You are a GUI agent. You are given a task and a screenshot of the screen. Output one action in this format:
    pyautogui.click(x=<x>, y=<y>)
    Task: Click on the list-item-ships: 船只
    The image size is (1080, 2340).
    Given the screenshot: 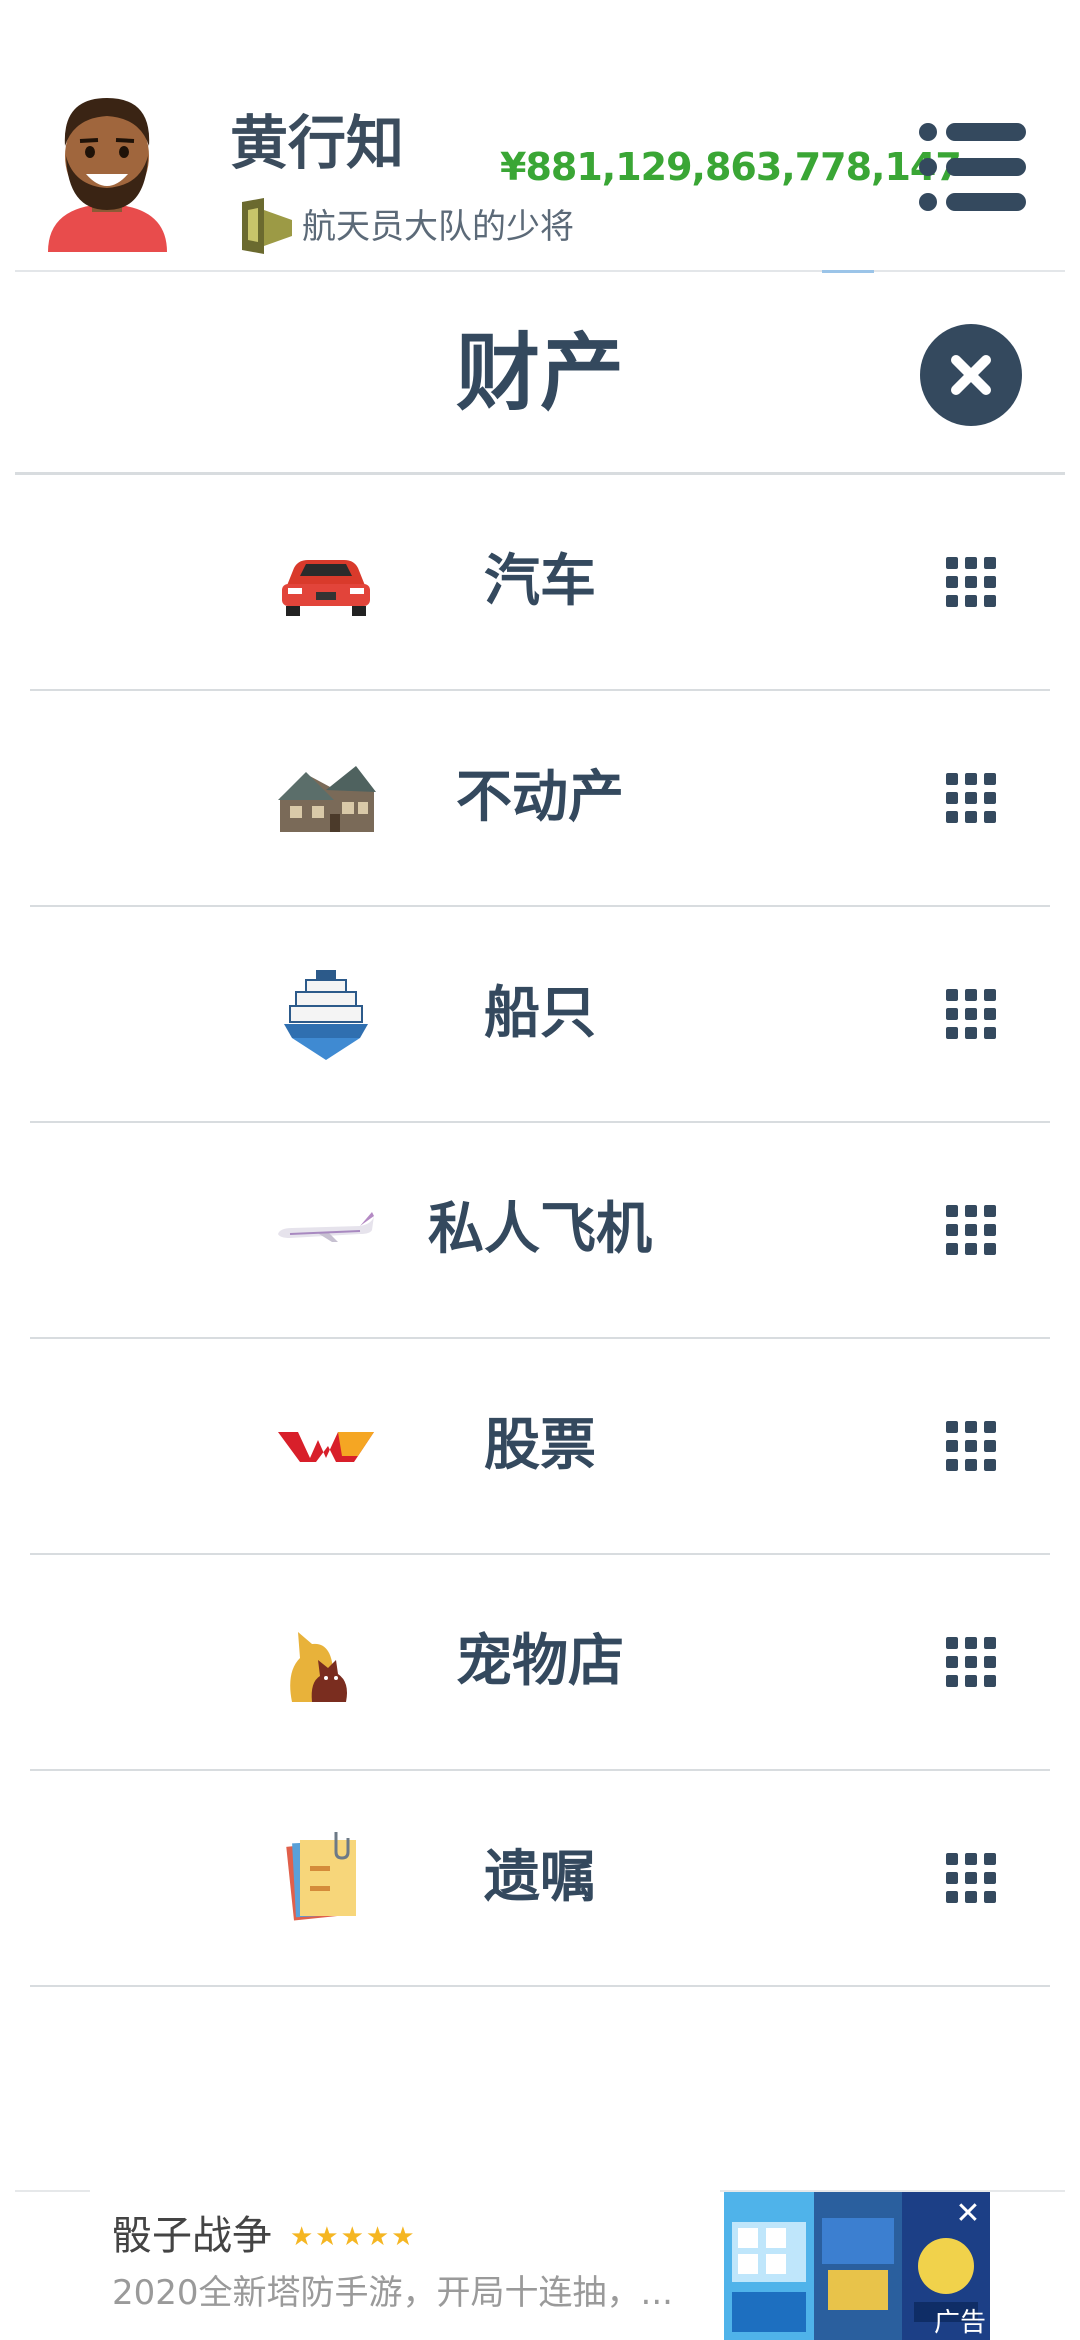 What is the action you would take?
    pyautogui.click(x=540, y=1015)
    